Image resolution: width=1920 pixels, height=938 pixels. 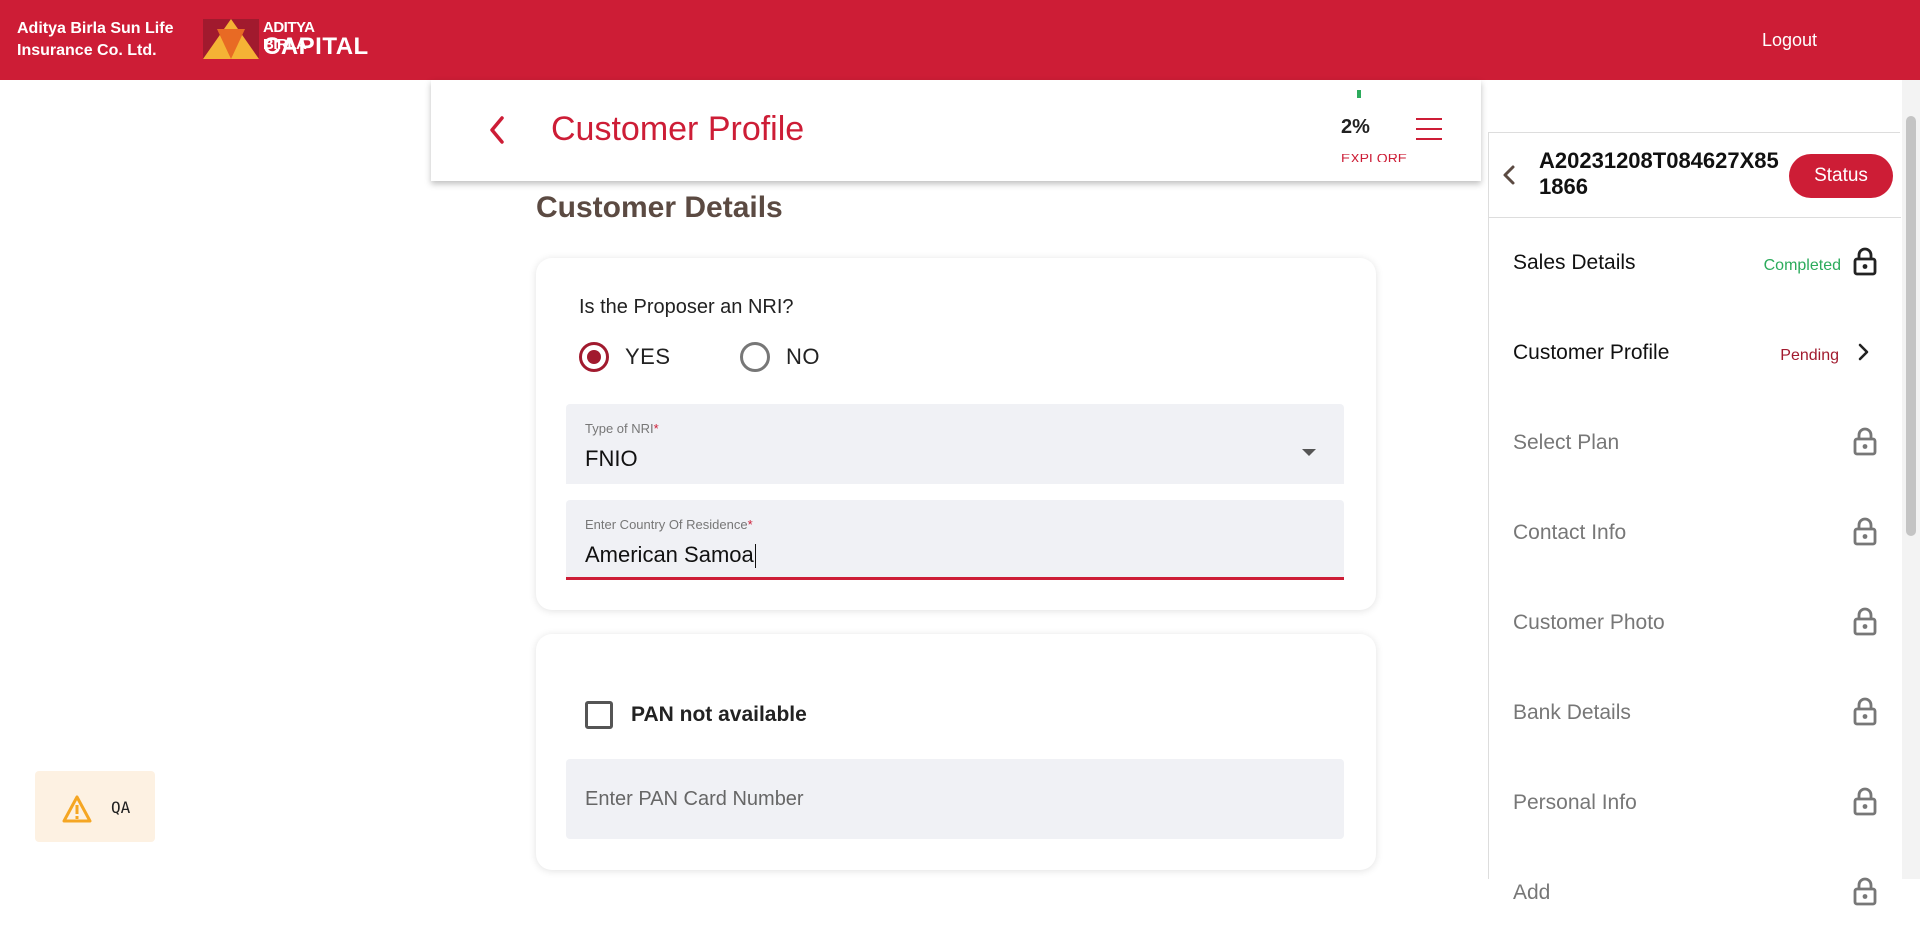 I want to click on aditya-birla-capital-logo: ADITYA BIRLA CAPITAL, so click(x=285, y=40).